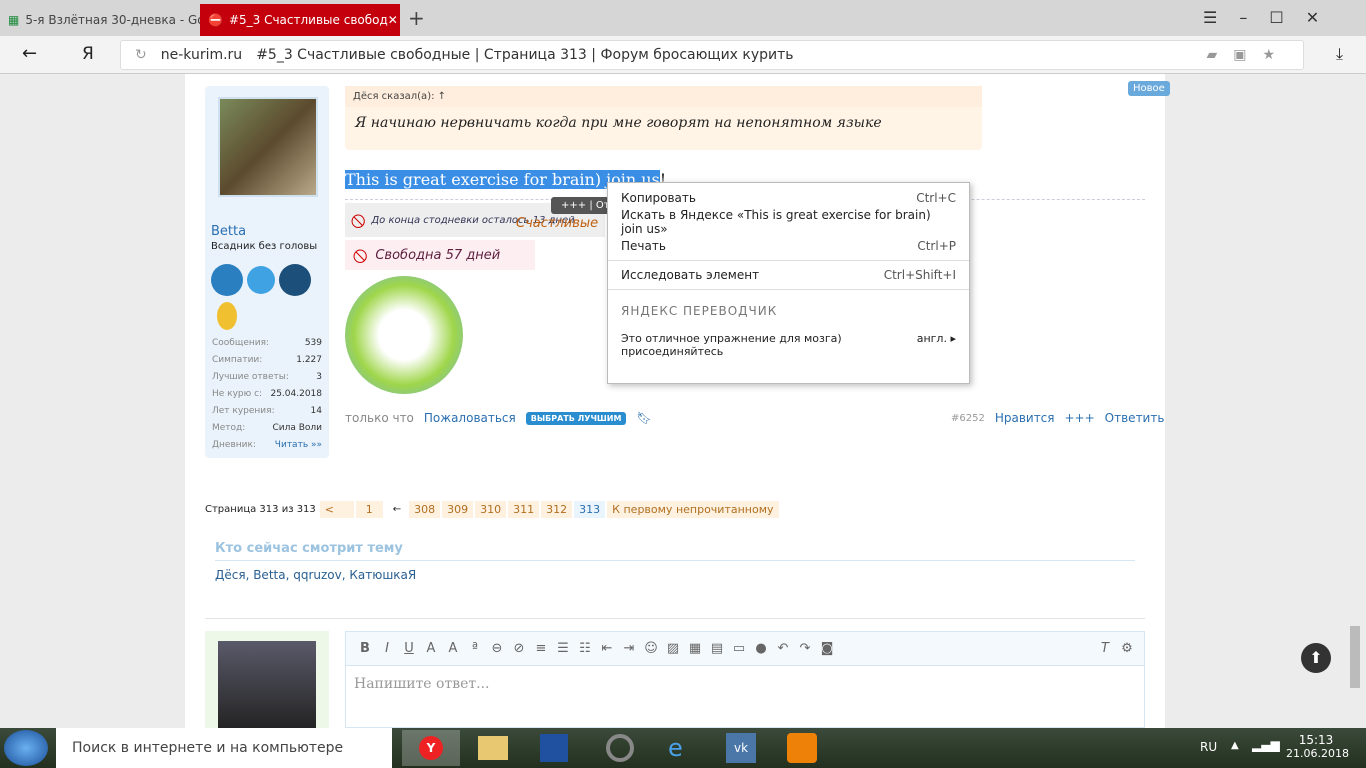 The image size is (1366, 768). I want to click on diary-link: Читать »», so click(298, 445).